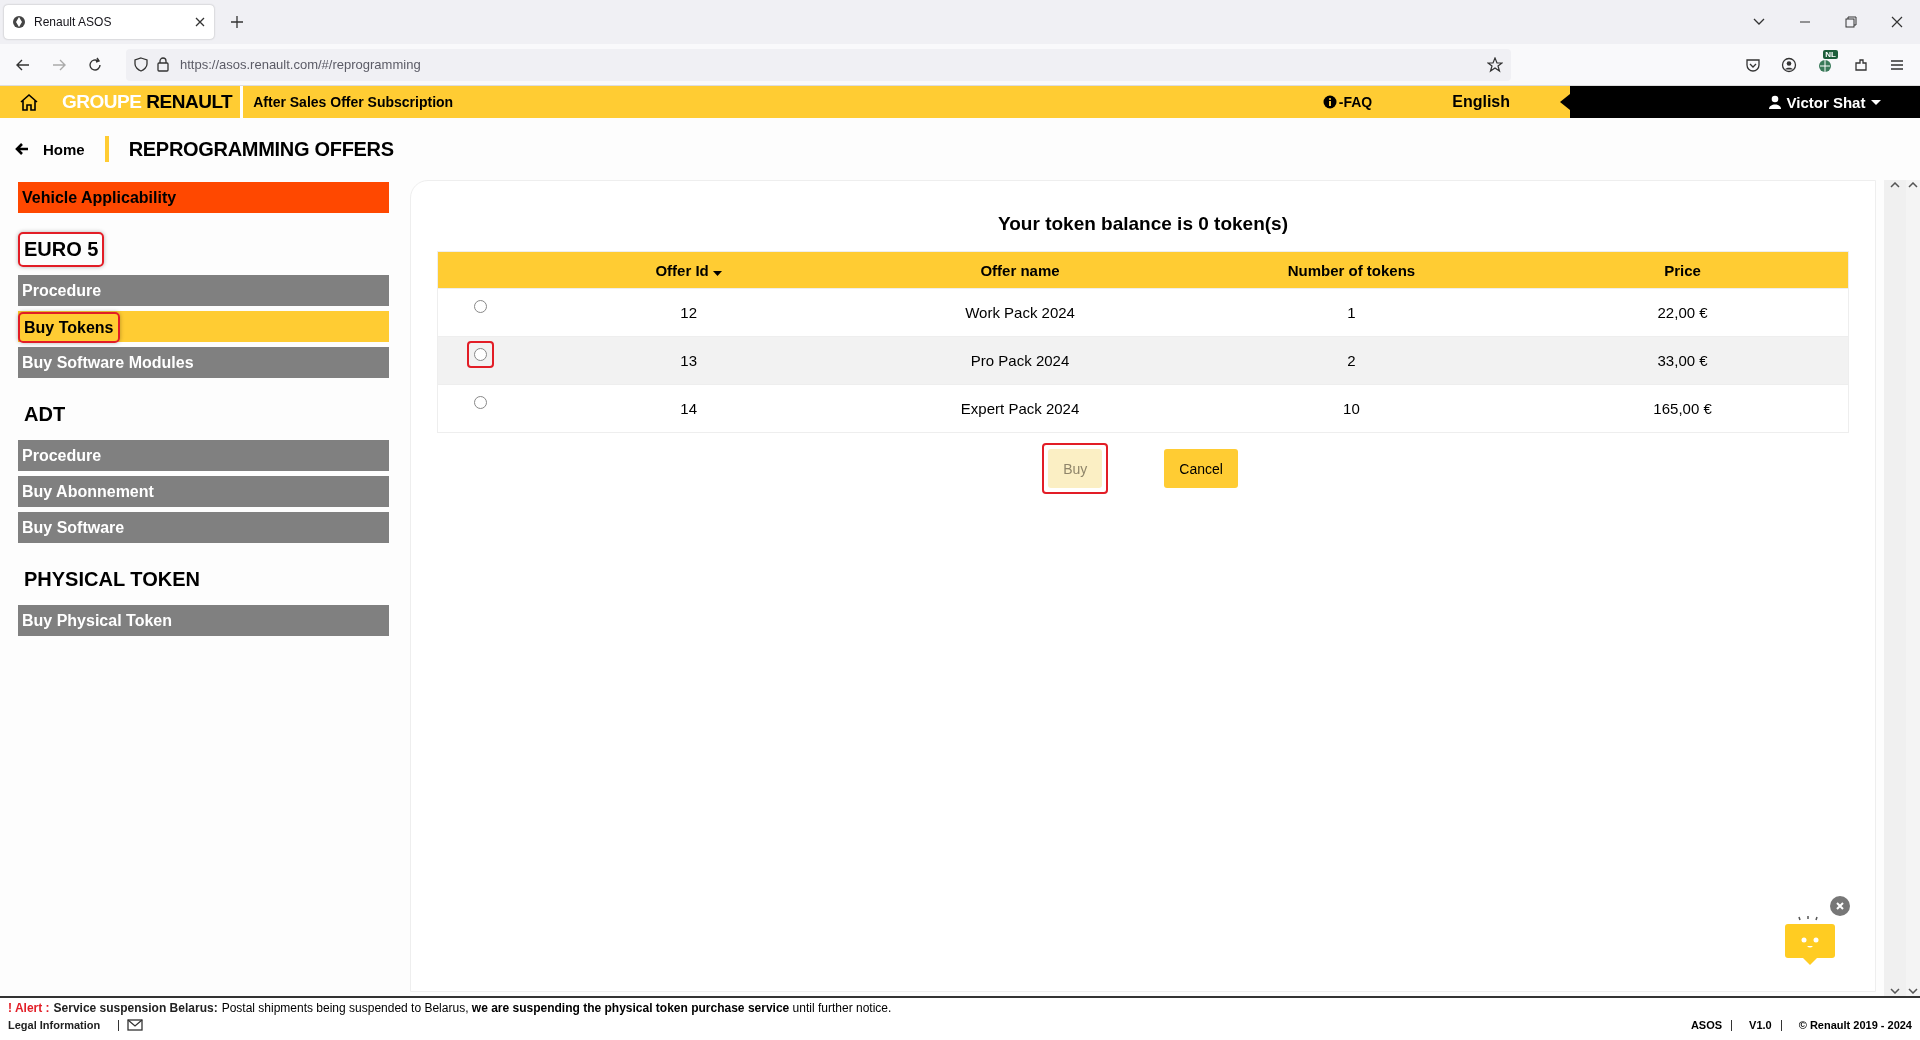 The image size is (1920, 1040). What do you see at coordinates (1495, 64) in the screenshot?
I see `star-icon` at bounding box center [1495, 64].